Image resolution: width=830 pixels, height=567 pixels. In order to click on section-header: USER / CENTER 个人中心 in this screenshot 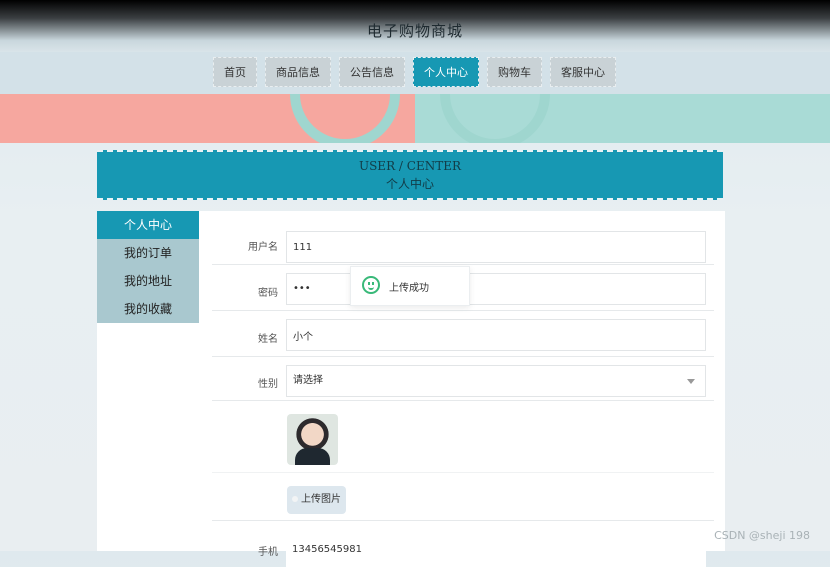, I will do `click(410, 175)`.